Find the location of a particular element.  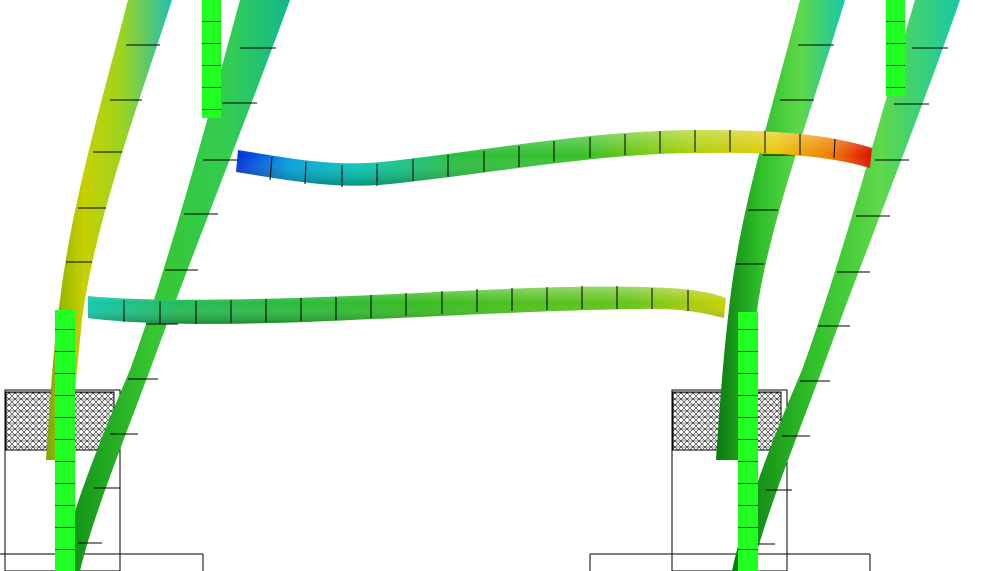

strip-right-pier is located at coordinates (748, 441).